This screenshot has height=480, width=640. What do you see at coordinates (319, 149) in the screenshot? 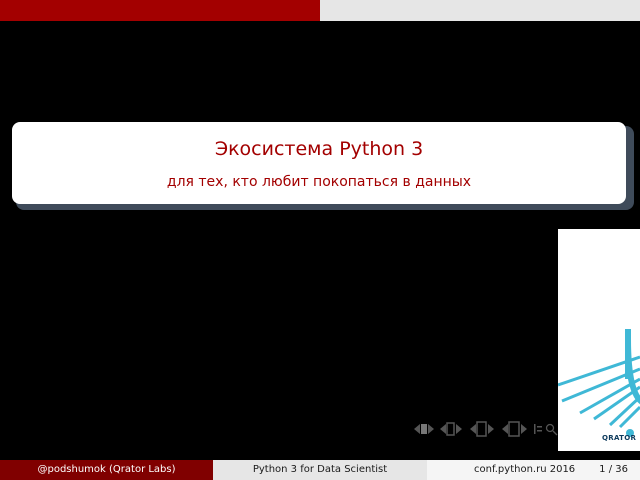
I see `slide-title: Экосистема Python 3` at bounding box center [319, 149].